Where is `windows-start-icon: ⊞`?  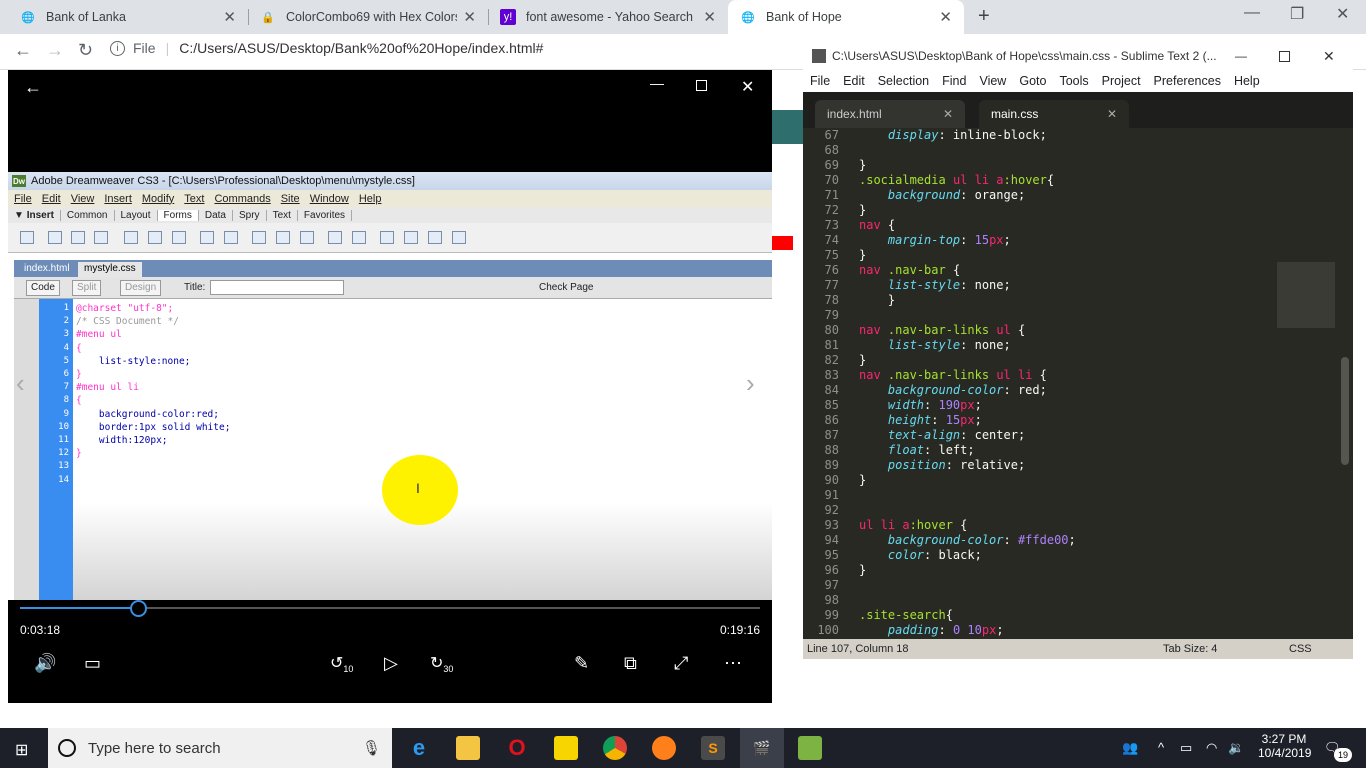 windows-start-icon: ⊞ is located at coordinates (21, 750).